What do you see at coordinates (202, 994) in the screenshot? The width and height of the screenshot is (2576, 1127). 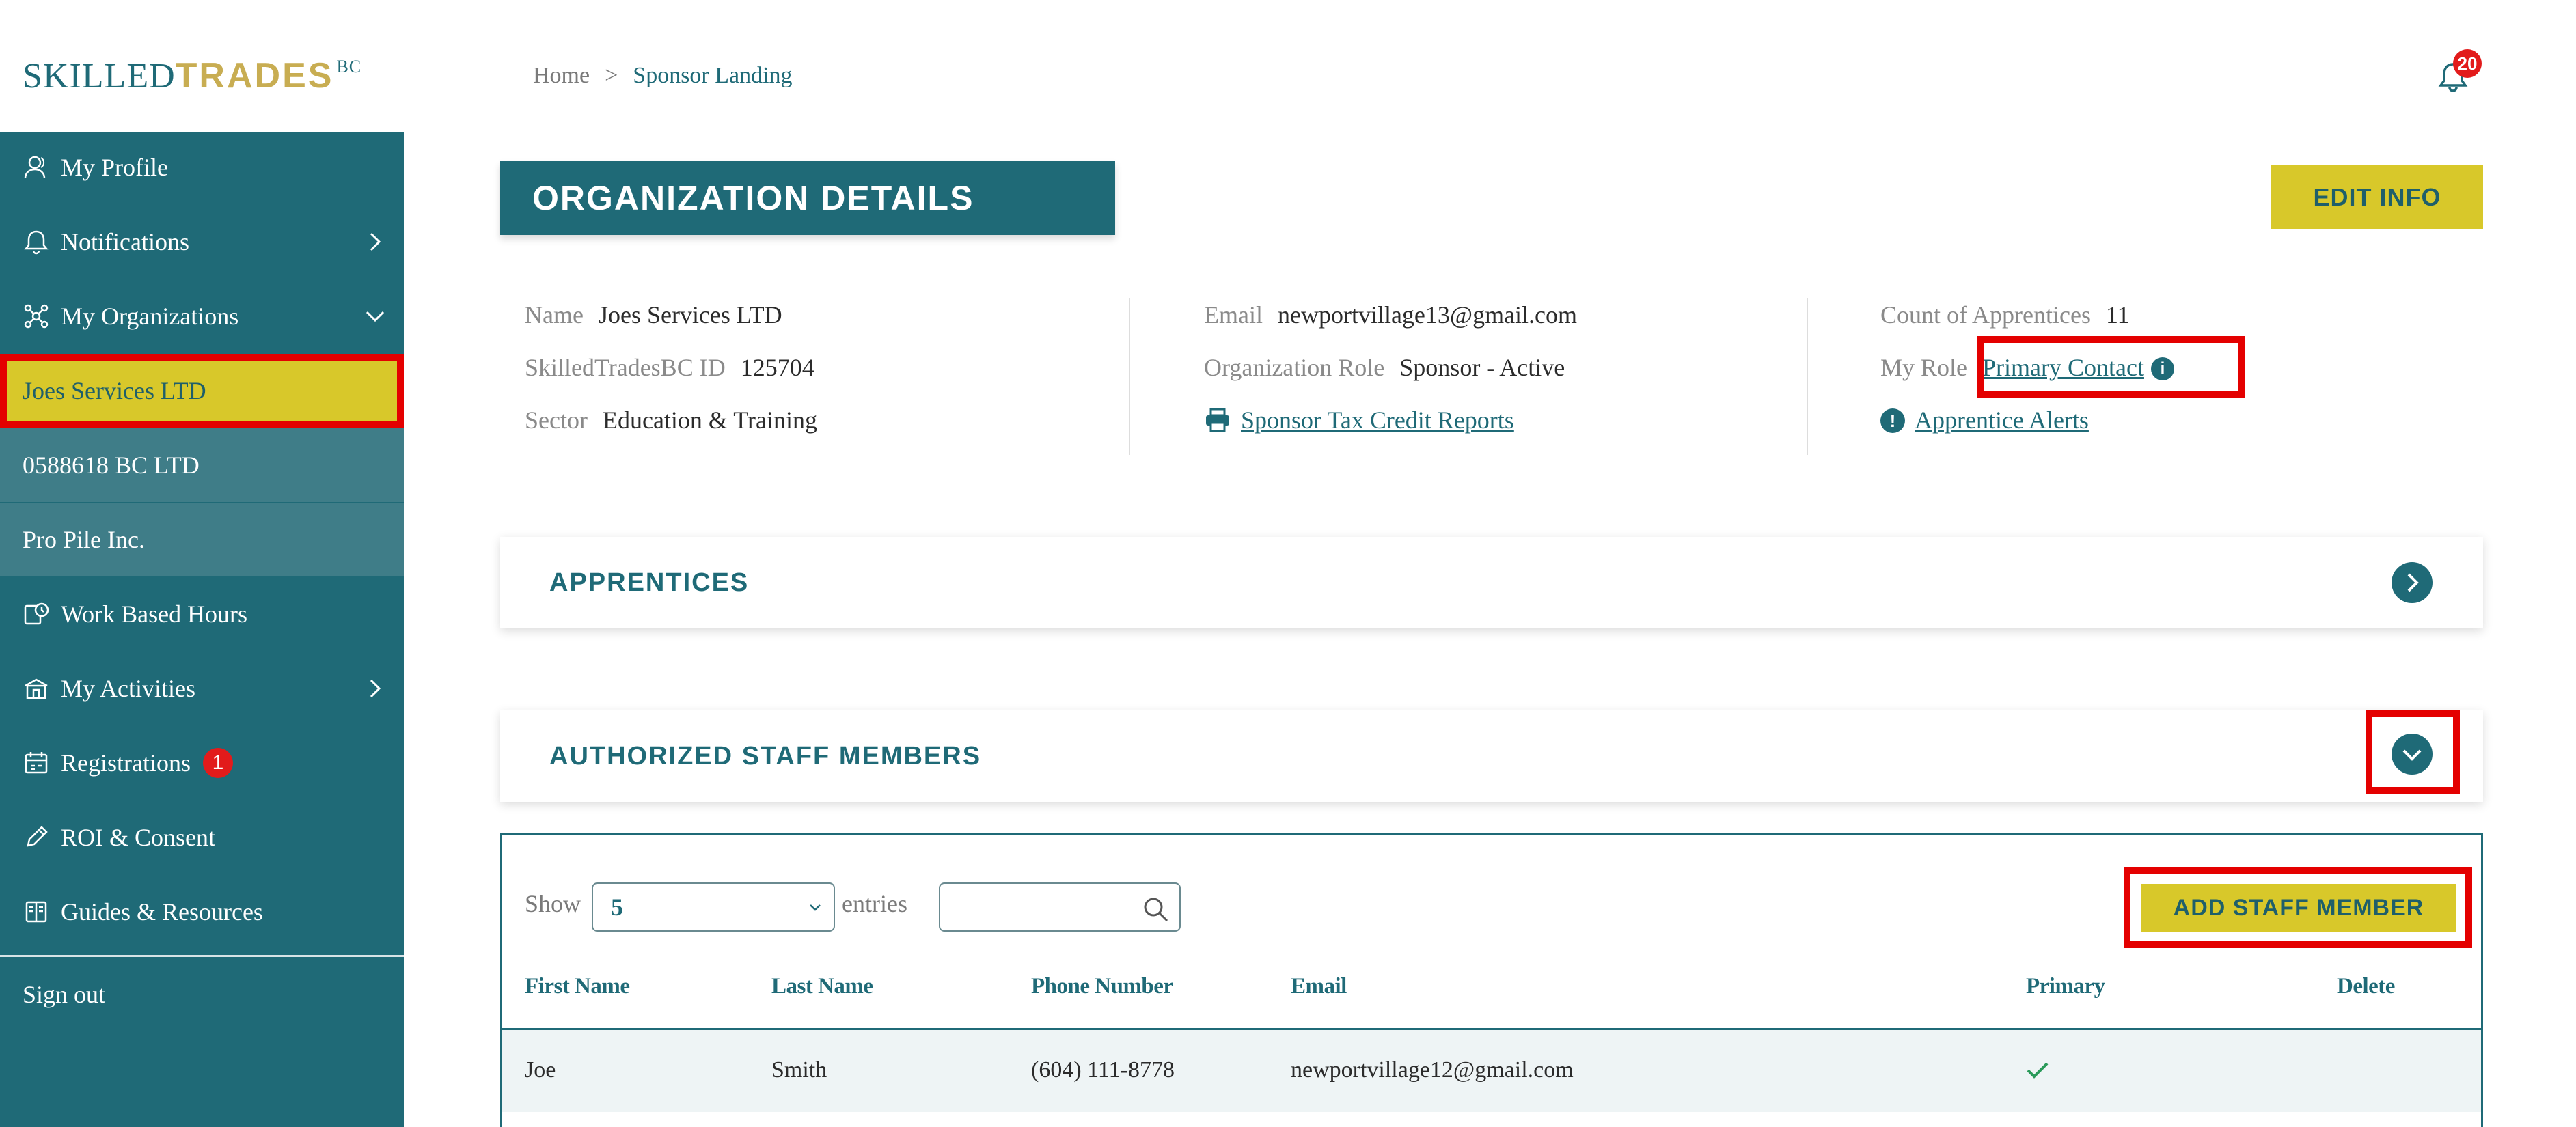 I see `sign-out-link: Sign out` at bounding box center [202, 994].